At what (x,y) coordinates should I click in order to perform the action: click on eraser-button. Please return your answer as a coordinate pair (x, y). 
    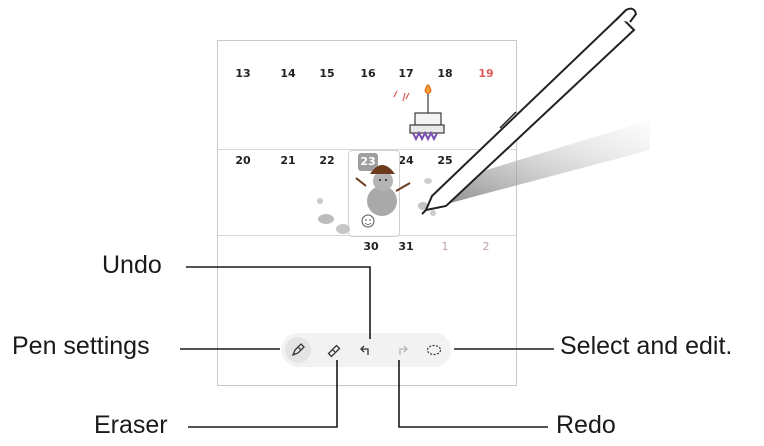
    Looking at the image, I should click on (334, 350).